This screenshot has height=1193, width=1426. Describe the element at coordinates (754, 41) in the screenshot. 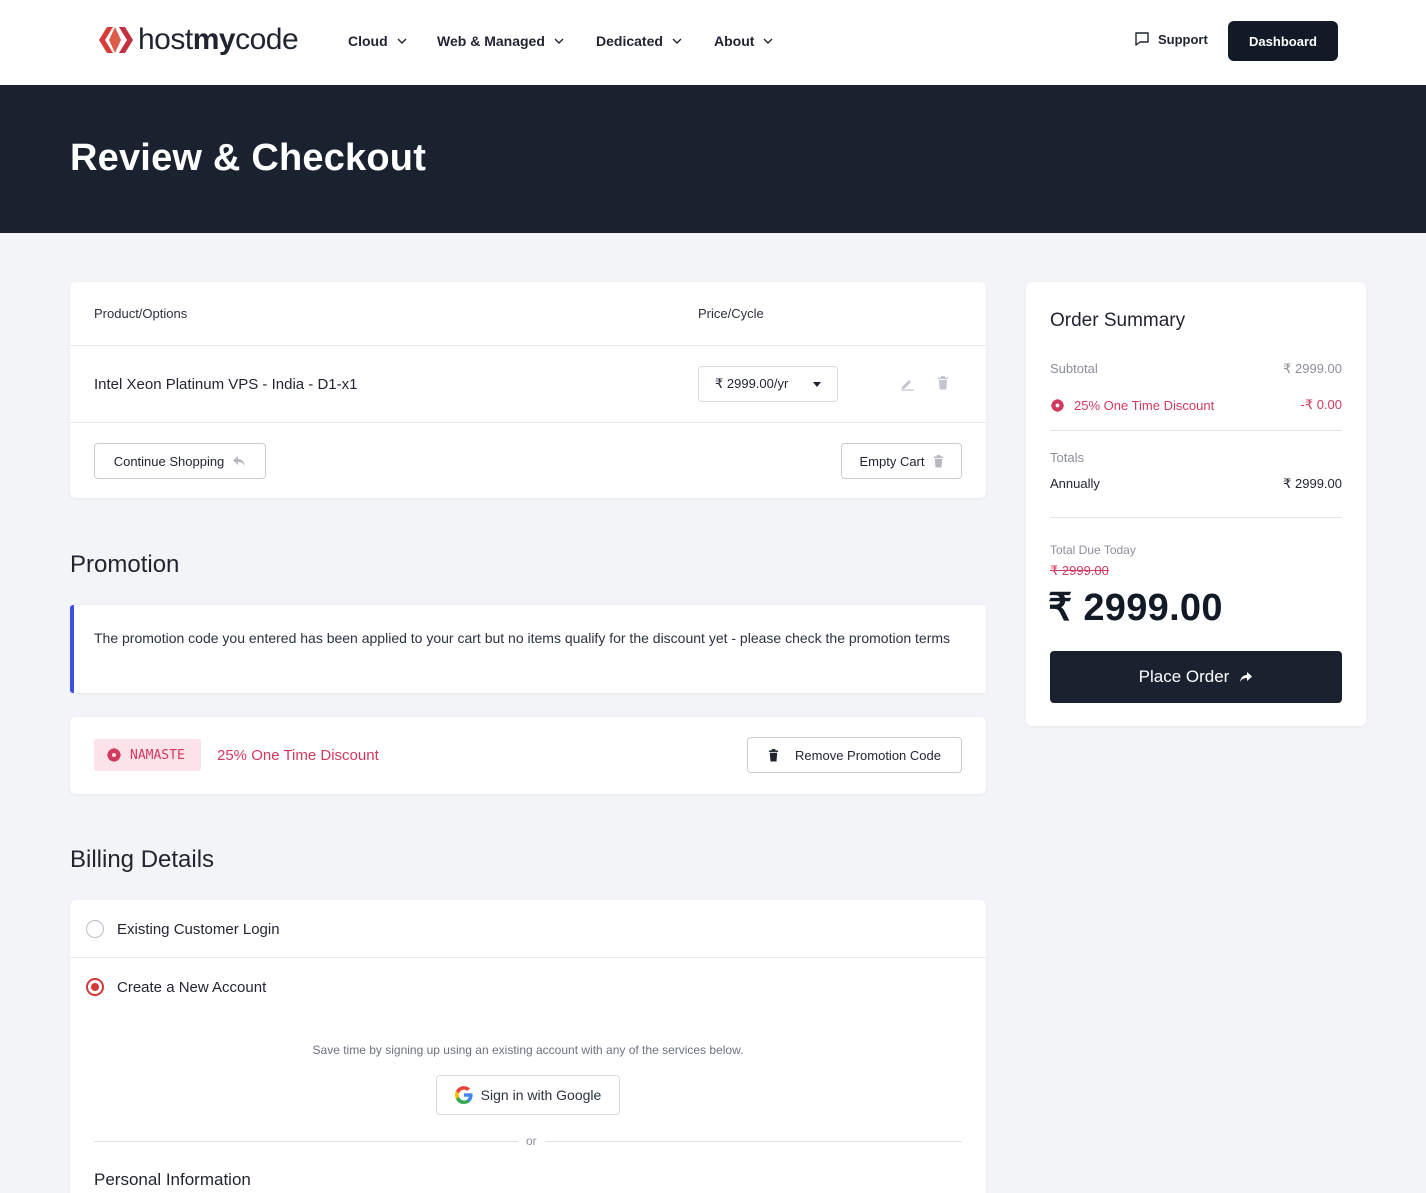

I see `nav-about: About` at that location.